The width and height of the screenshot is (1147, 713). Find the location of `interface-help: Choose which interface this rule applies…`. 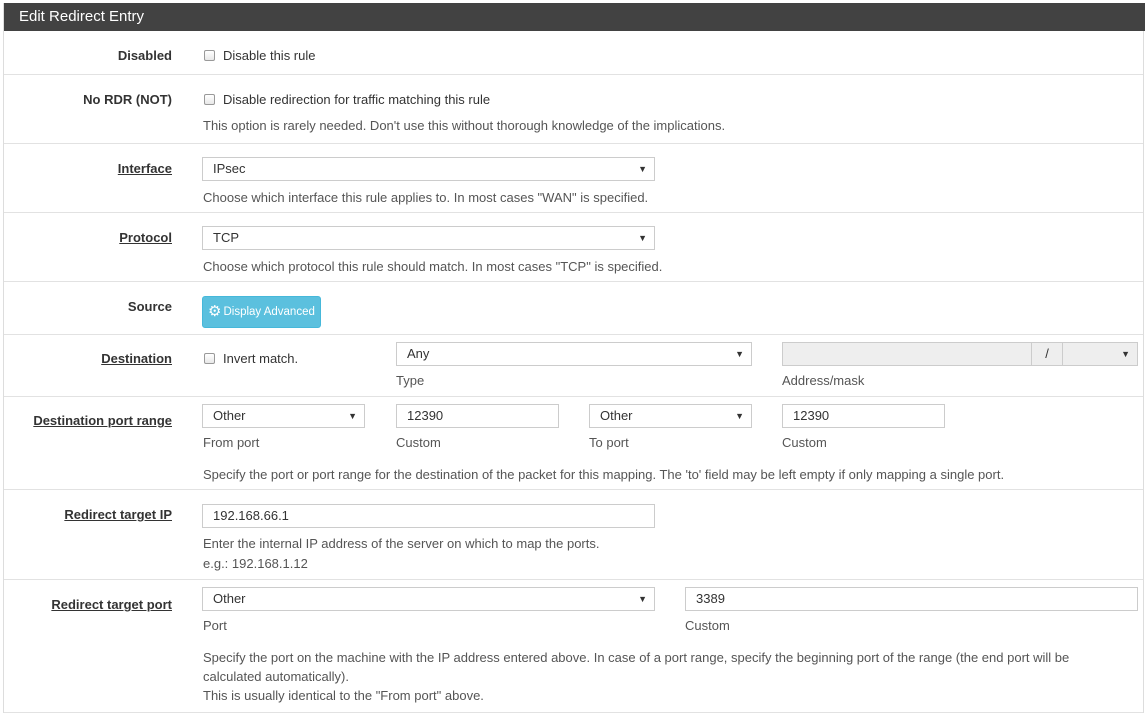

interface-help: Choose which interface this rule applies… is located at coordinates (426, 197).